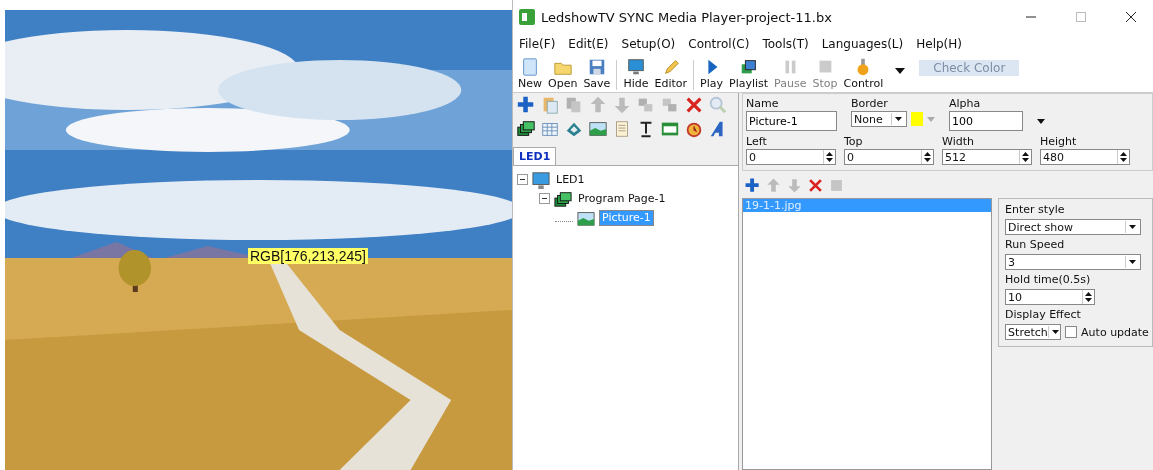  I want to click on field-label: Width, so click(958, 141).